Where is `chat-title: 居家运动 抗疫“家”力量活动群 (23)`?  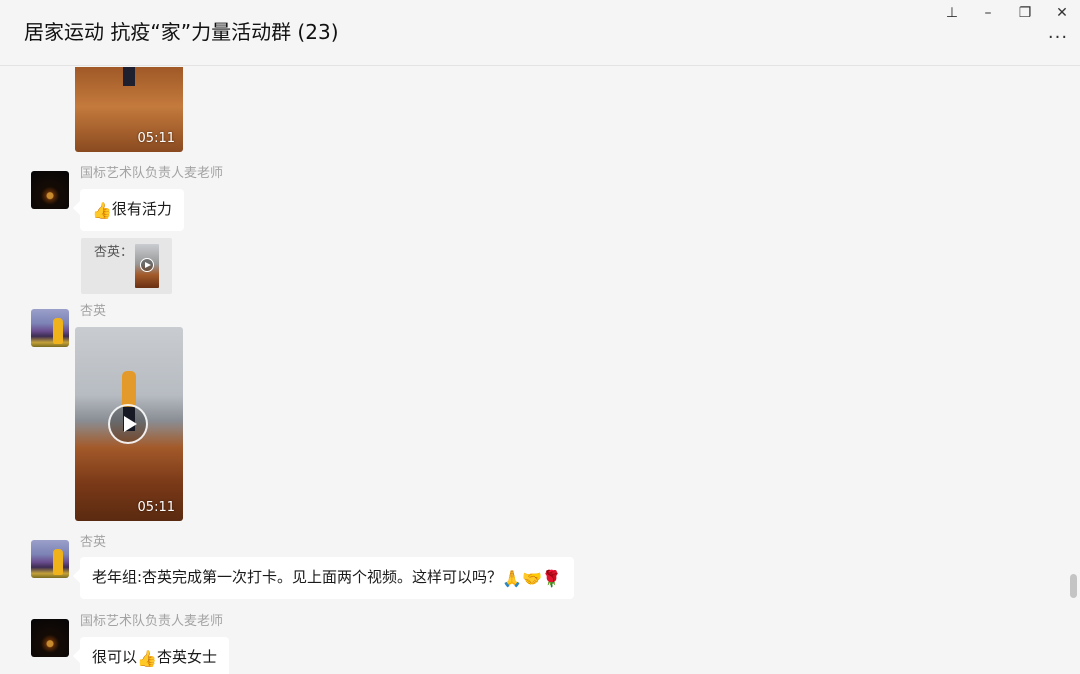 chat-title: 居家运动 抗疫“家”力量活动群 (23) is located at coordinates (181, 32).